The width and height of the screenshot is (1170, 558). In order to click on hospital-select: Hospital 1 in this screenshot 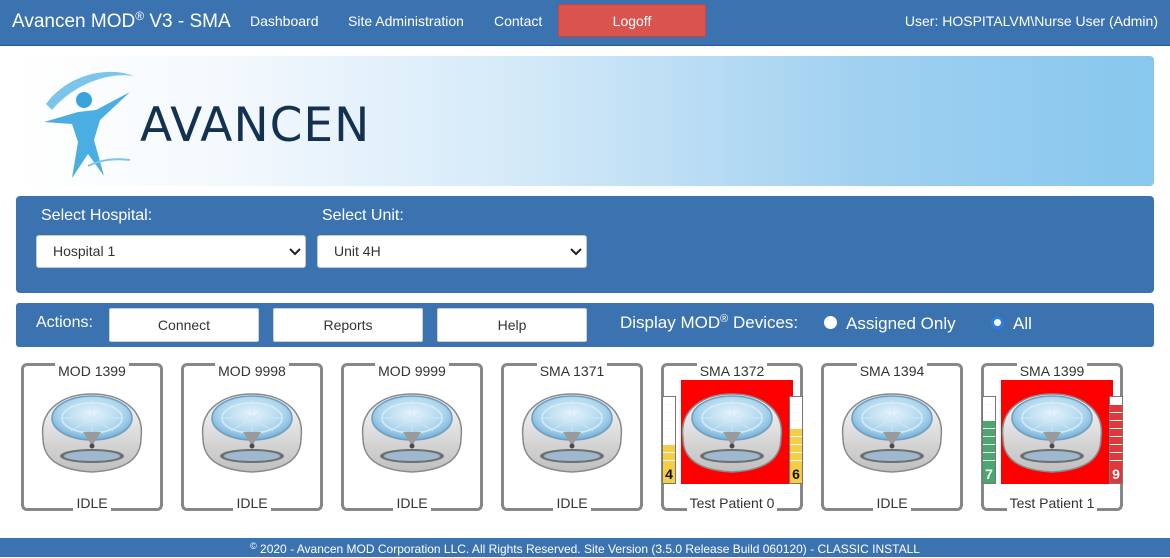, I will do `click(171, 251)`.